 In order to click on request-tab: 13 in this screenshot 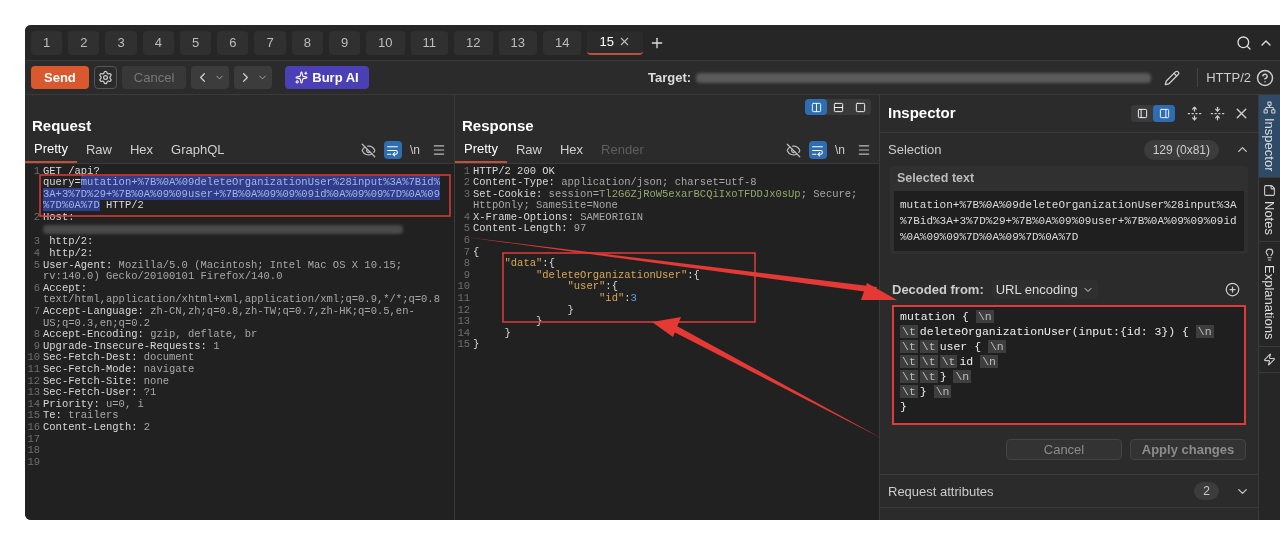, I will do `click(517, 42)`.